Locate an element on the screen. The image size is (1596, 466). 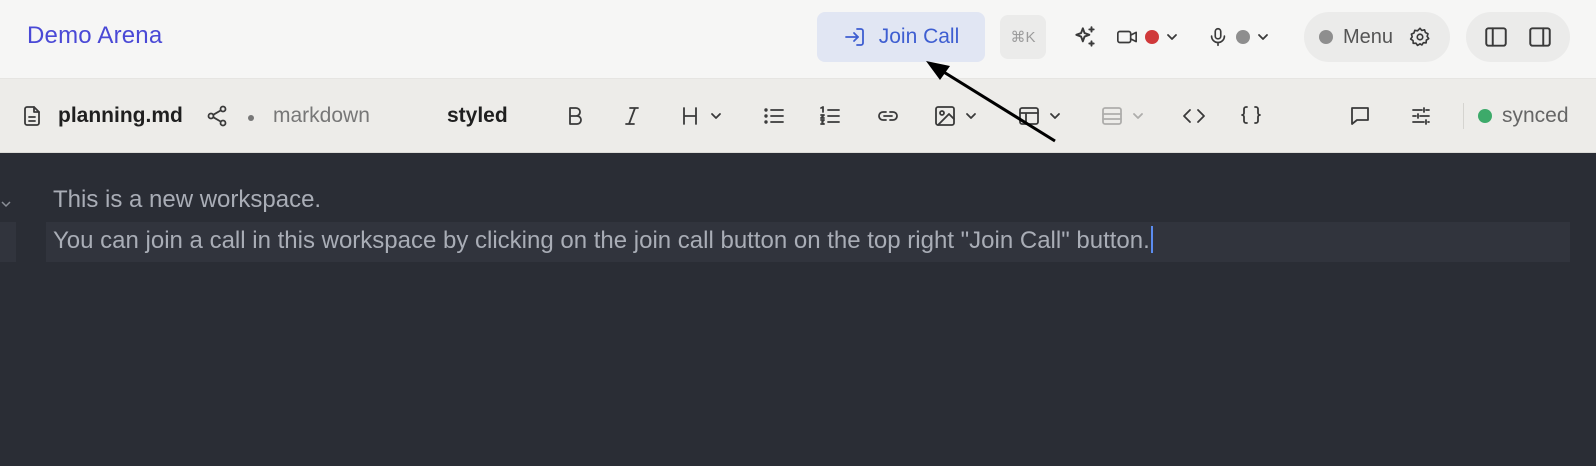
numbered-list-icon is located at coordinates (830, 115).